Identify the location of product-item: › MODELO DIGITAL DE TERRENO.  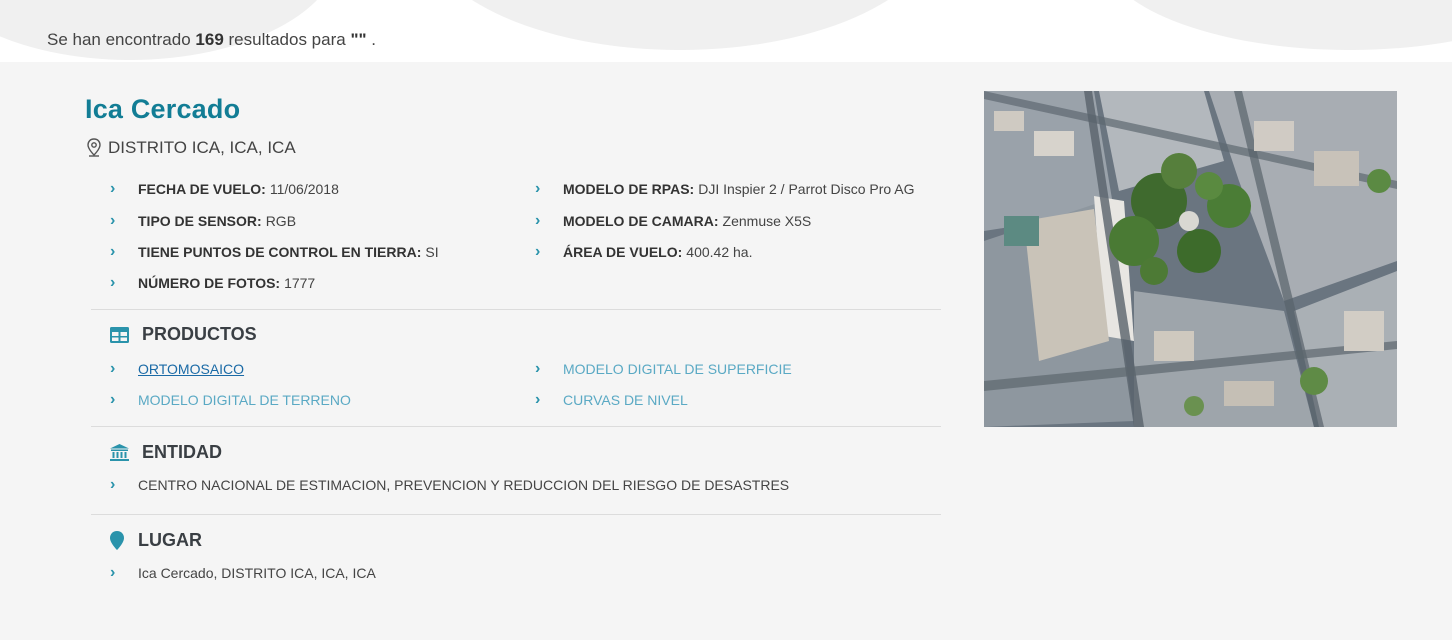
(230, 400).